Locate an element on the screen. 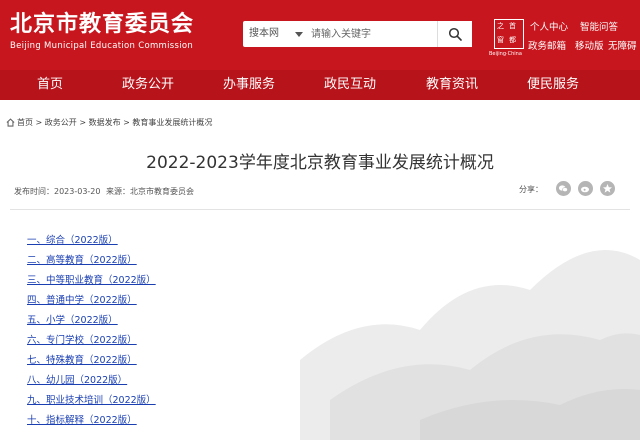 Image resolution: width=640 pixels, height=440 pixels. search-icon is located at coordinates (455, 34).